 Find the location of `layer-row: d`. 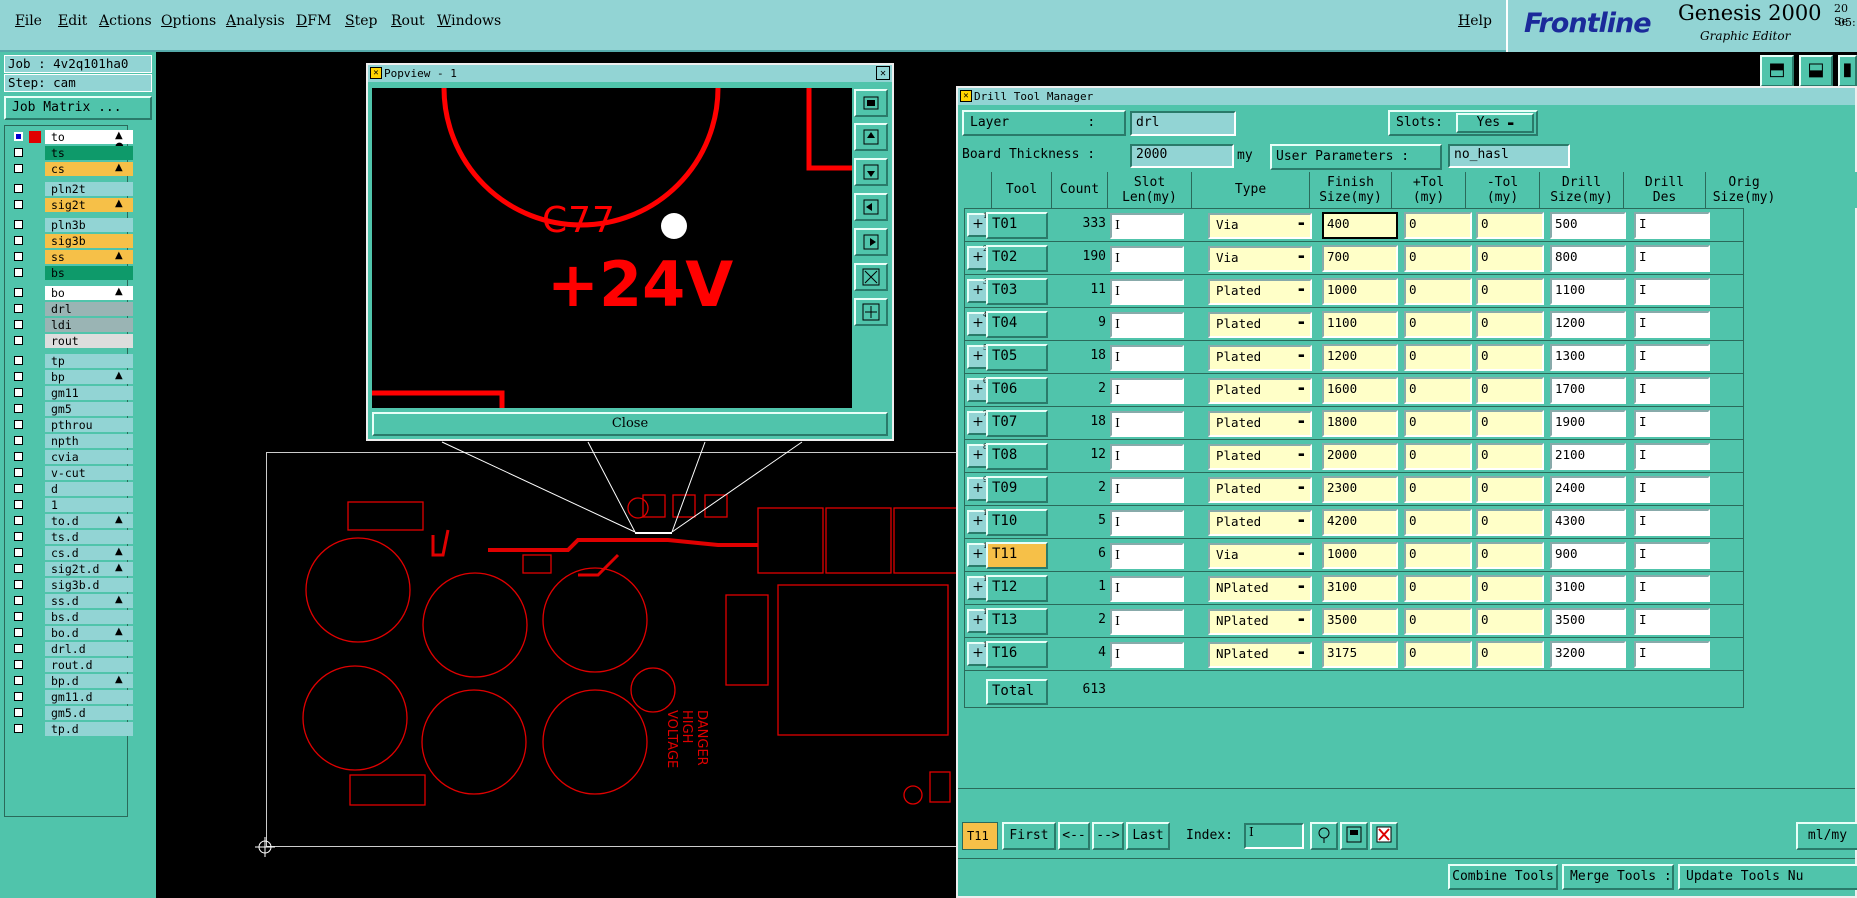

layer-row: d is located at coordinates (72, 489).